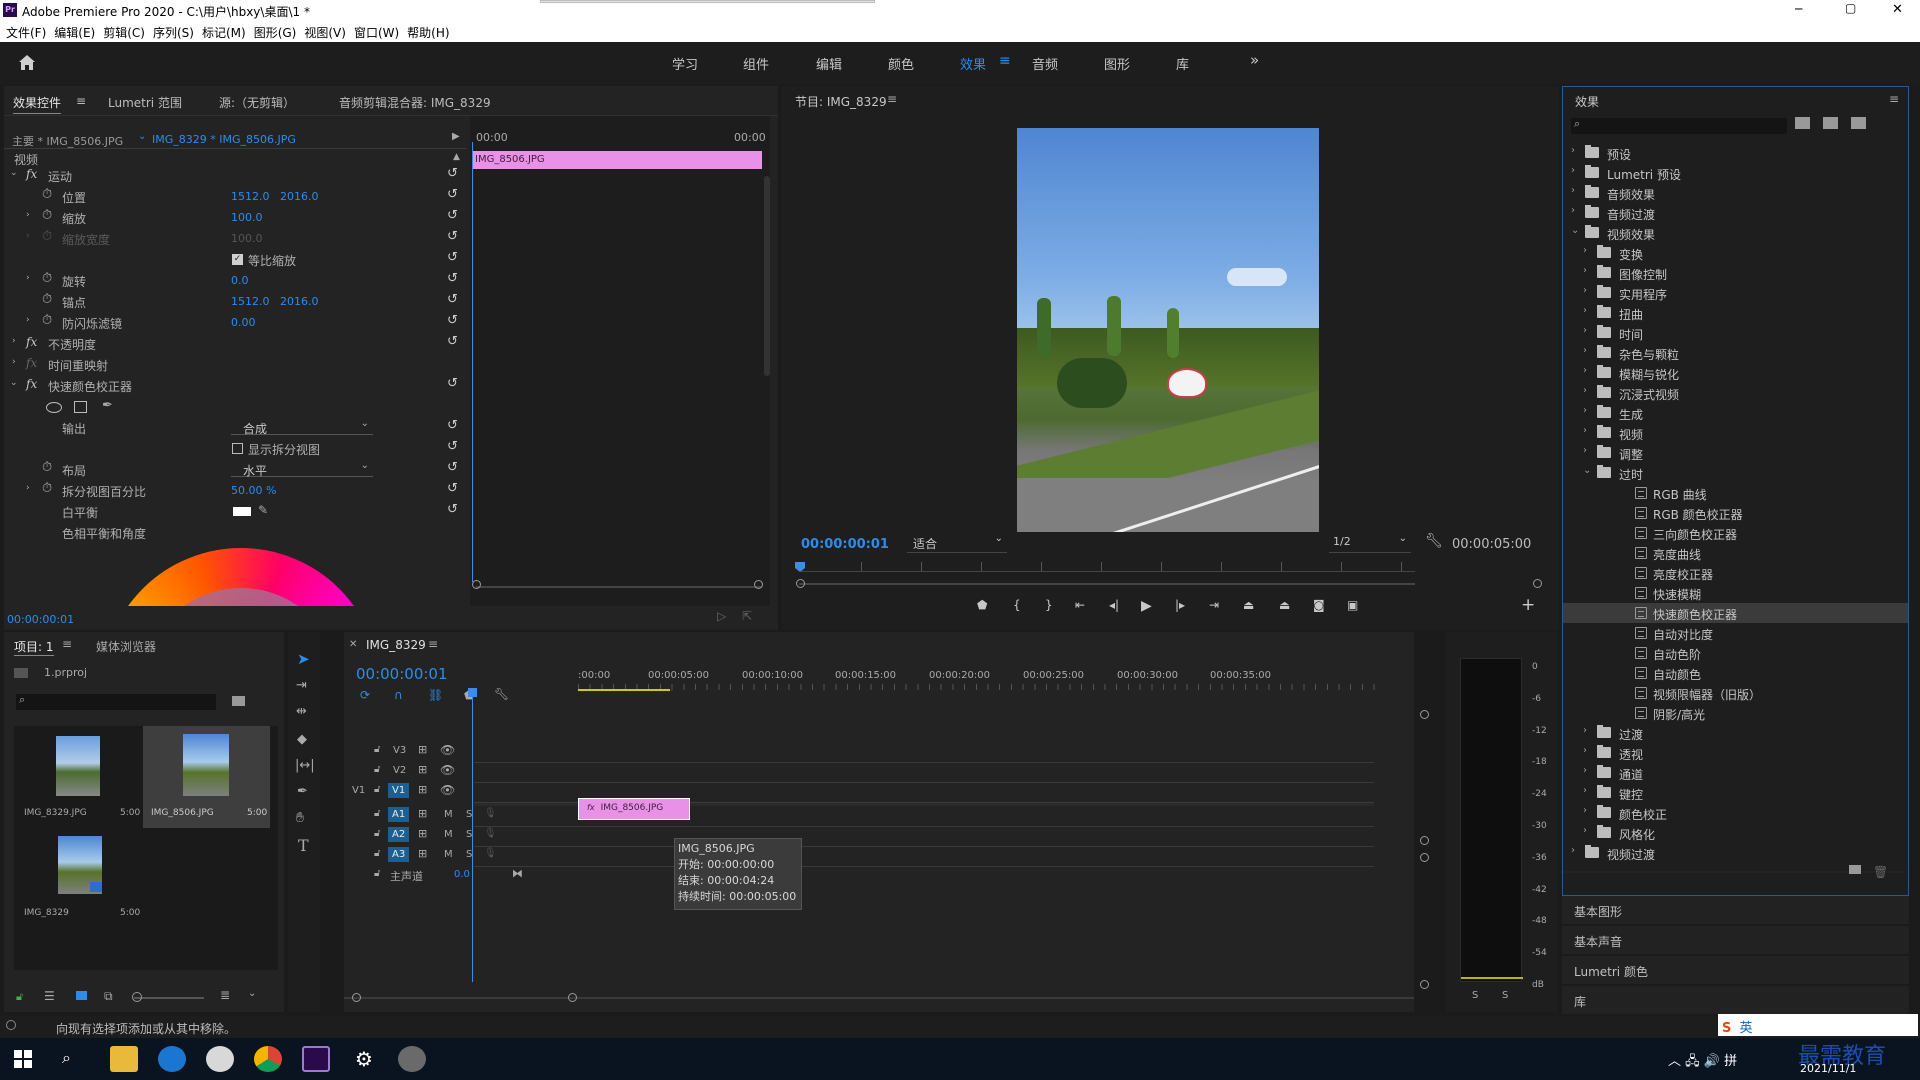  Describe the element at coordinates (1798, 9) in the screenshot. I see `minimize-button: ─` at that location.